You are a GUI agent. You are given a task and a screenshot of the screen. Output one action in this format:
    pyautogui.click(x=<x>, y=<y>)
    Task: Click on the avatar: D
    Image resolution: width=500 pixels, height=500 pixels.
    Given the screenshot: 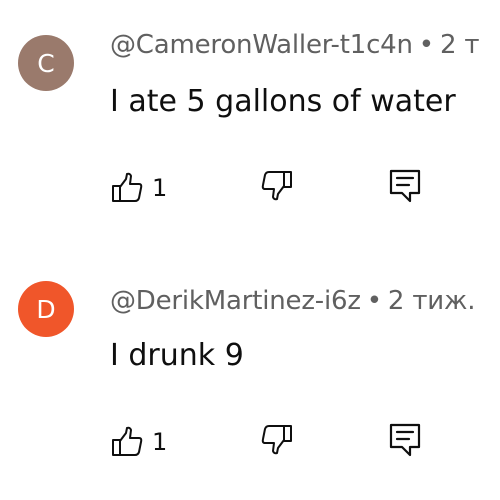 What is the action you would take?
    pyautogui.click(x=46, y=309)
    